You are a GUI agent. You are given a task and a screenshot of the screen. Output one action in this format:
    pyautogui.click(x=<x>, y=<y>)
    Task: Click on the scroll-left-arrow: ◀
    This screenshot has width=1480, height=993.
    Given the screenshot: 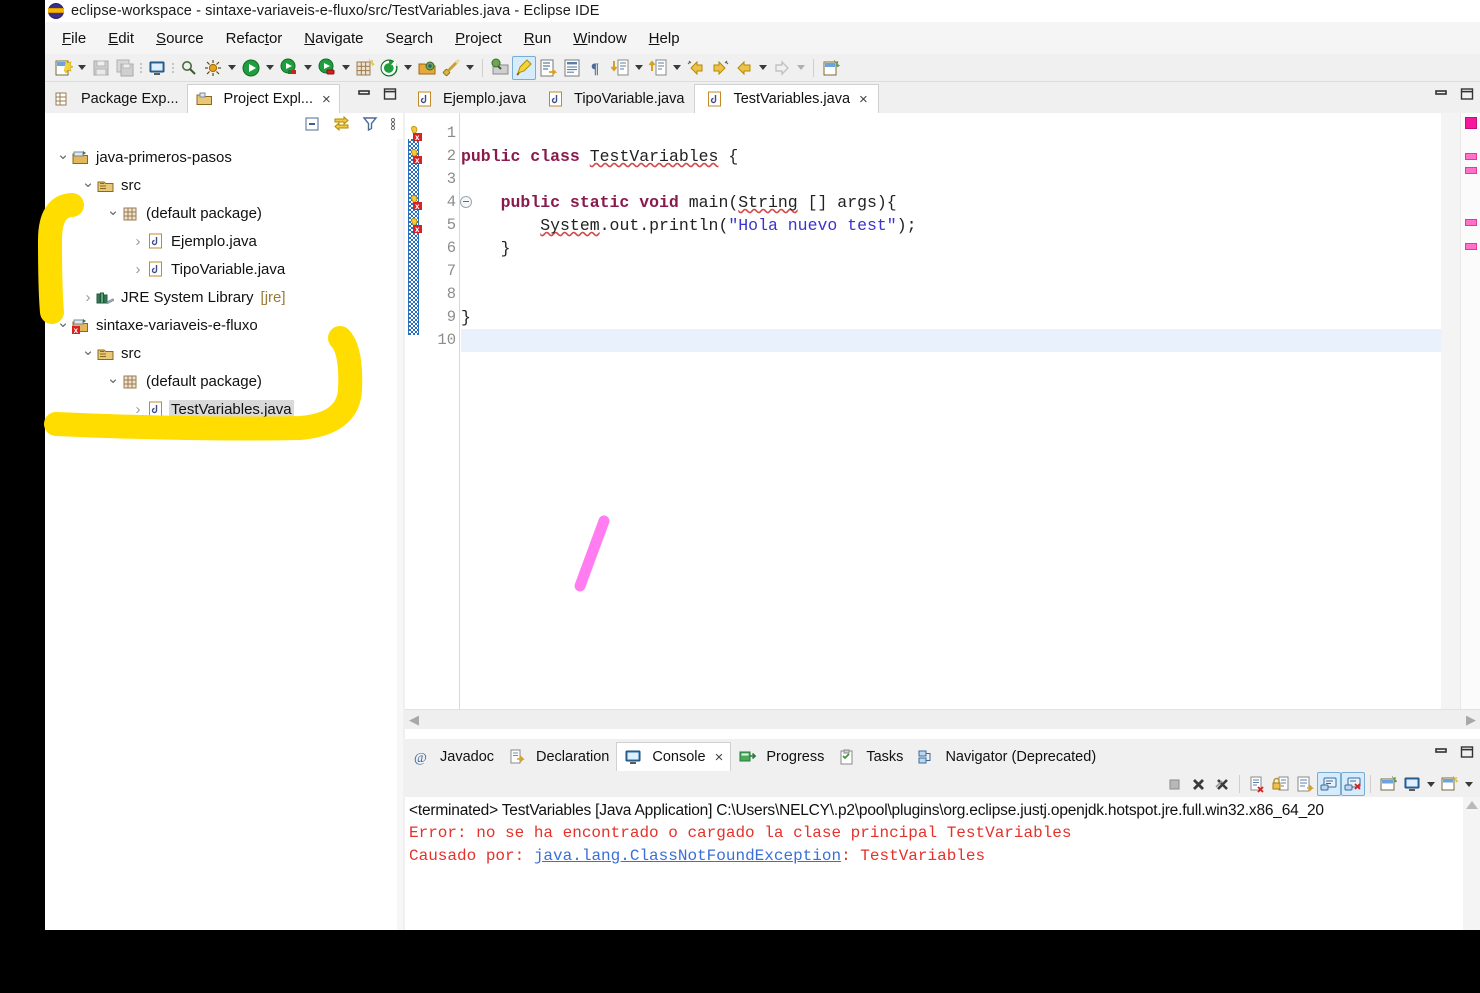 What is the action you would take?
    pyautogui.click(x=414, y=720)
    